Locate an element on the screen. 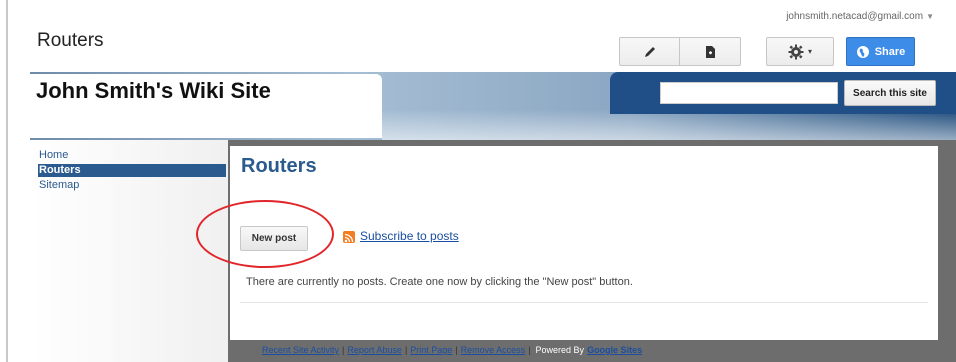 The image size is (956, 362). edit-page-button is located at coordinates (650, 51).